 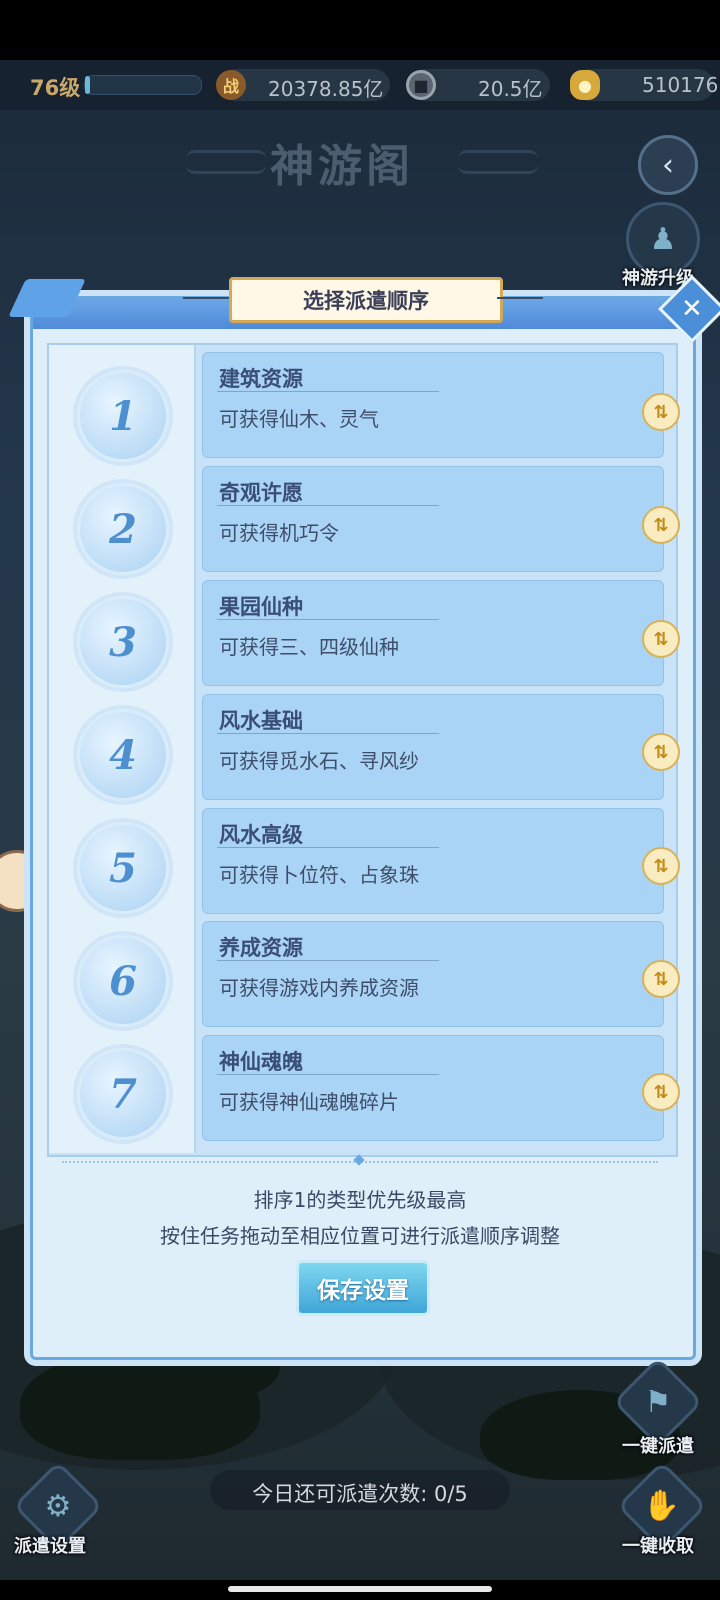 I want to click on modal-title-plate: 选择派遣顺序, so click(x=366, y=300).